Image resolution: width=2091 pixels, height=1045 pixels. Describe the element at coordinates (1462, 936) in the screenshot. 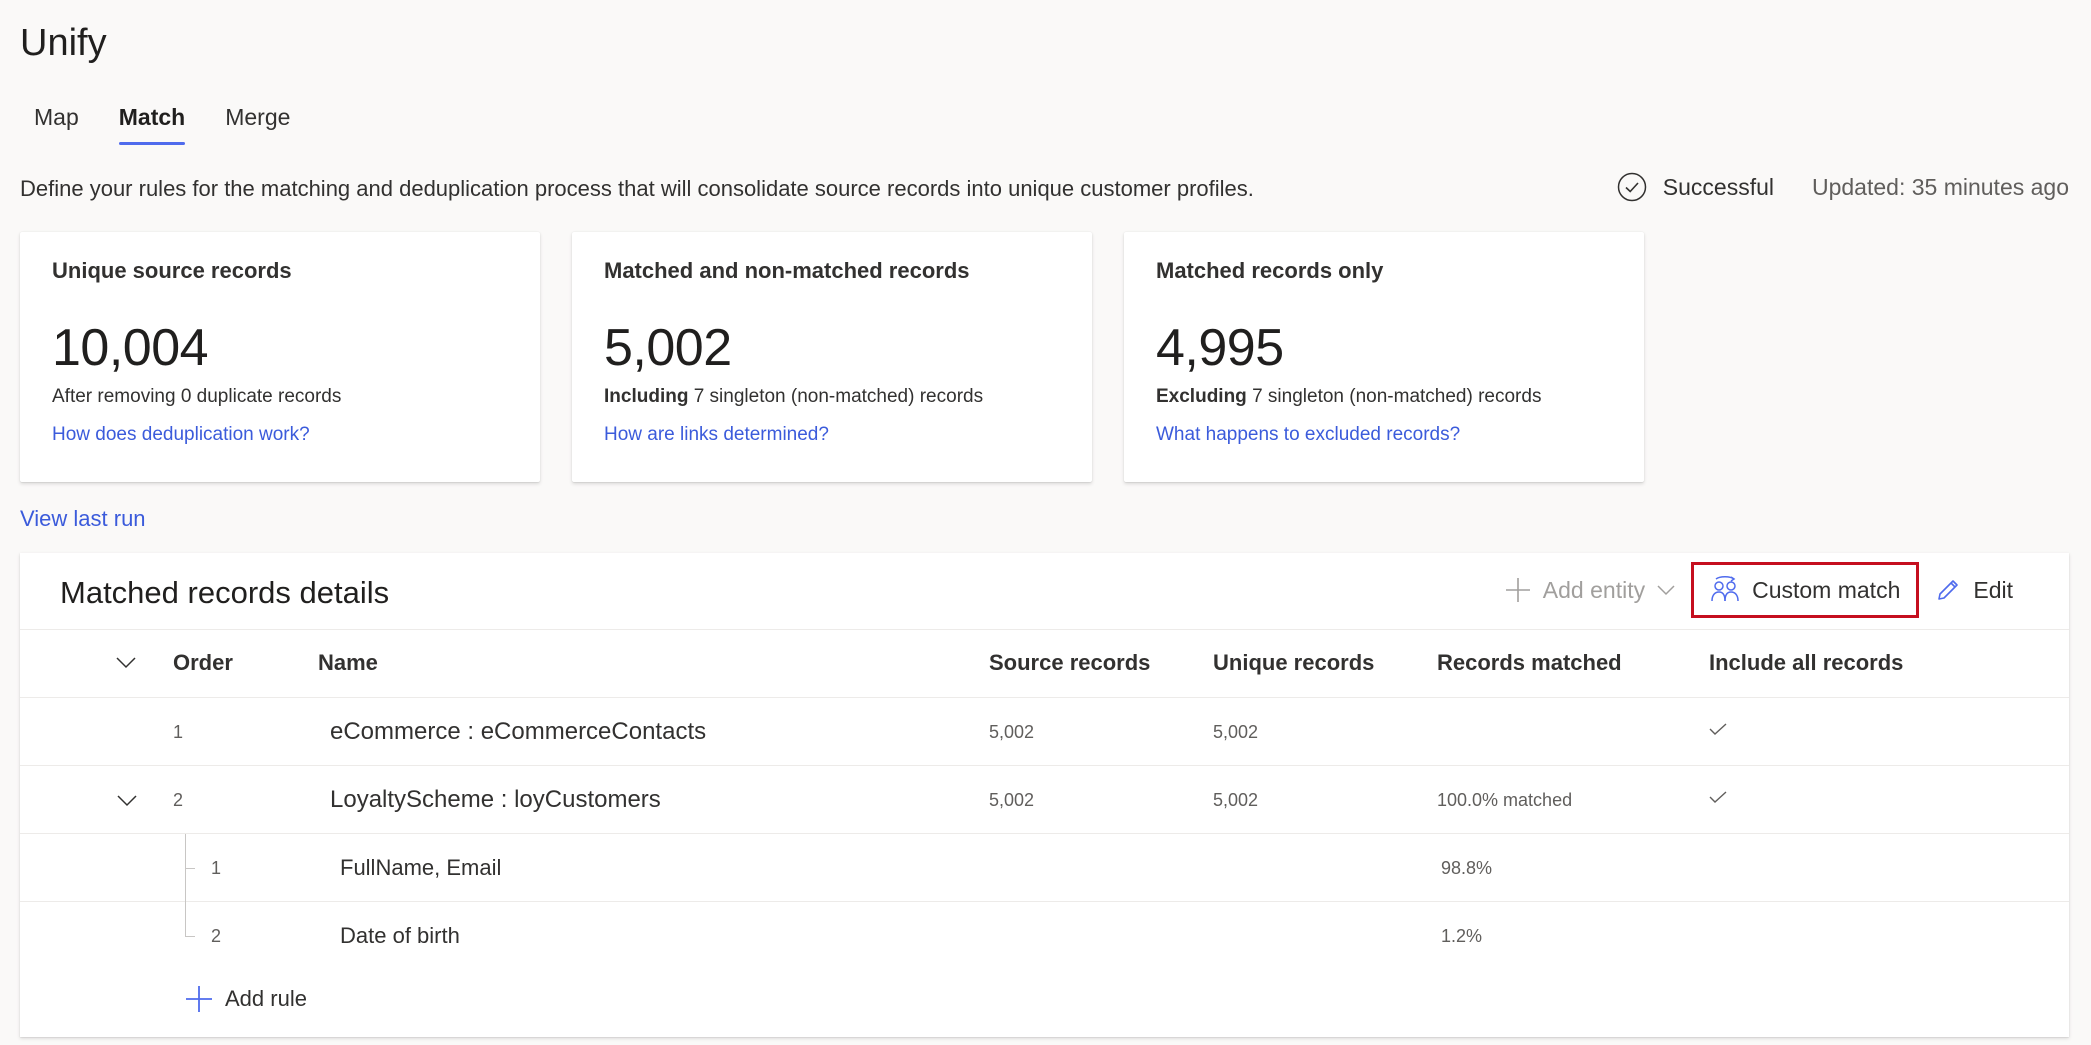

I see `rule-records-matched: 1.2%` at that location.